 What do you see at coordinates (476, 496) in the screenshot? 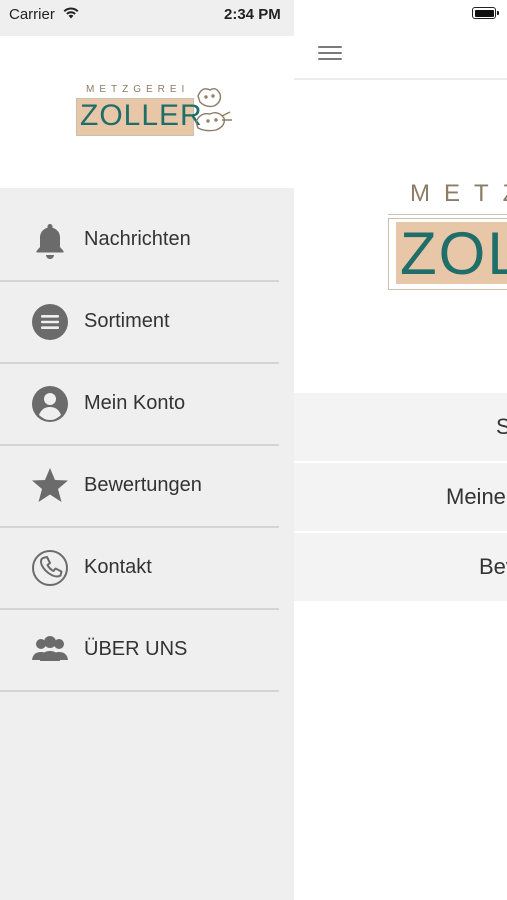
I see `main-list-item-label: Meine` at bounding box center [476, 496].